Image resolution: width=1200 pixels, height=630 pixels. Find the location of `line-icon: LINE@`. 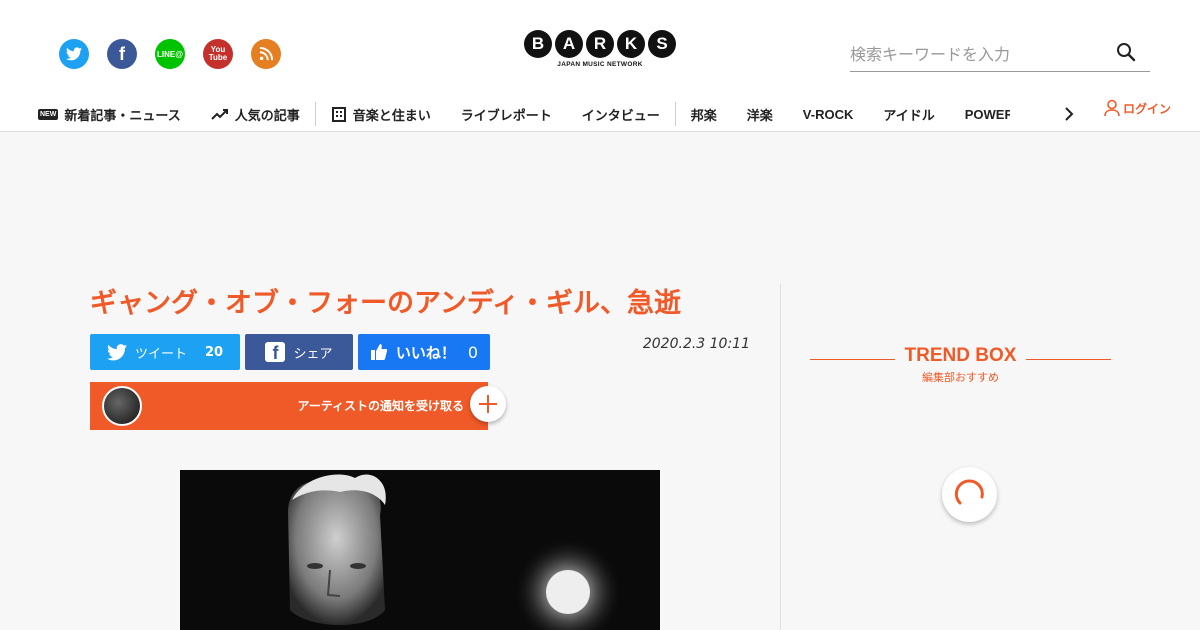

line-icon: LINE@ is located at coordinates (170, 54).